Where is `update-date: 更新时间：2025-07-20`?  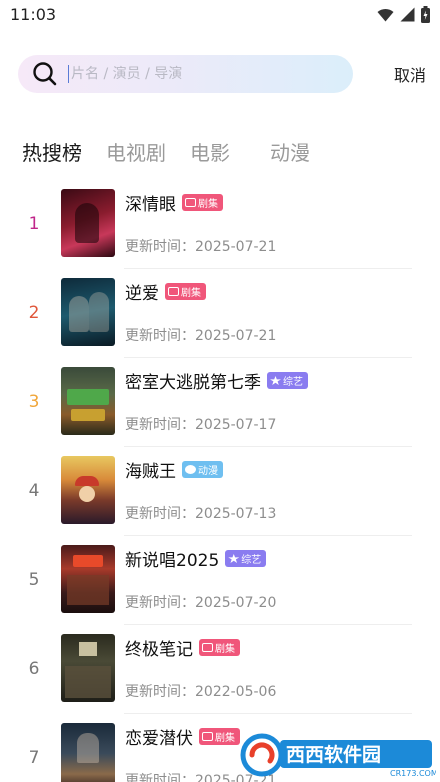 update-date: 更新时间：2025-07-20 is located at coordinates (201, 603).